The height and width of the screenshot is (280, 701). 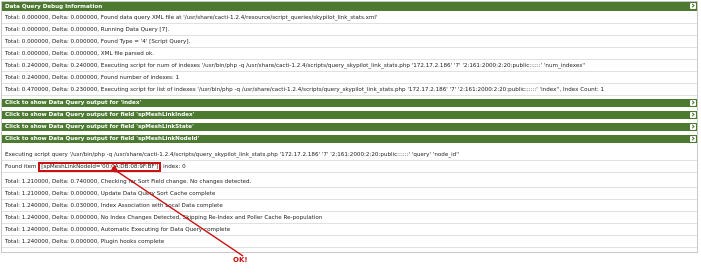 I want to click on panel-header: Data Query Debug Information, so click(x=349, y=7).